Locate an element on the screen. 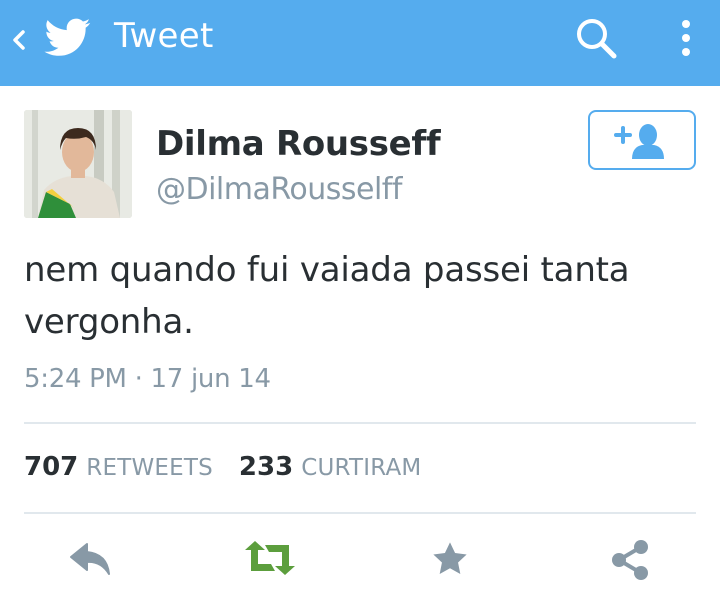  page-title: Tweet is located at coordinates (164, 36).